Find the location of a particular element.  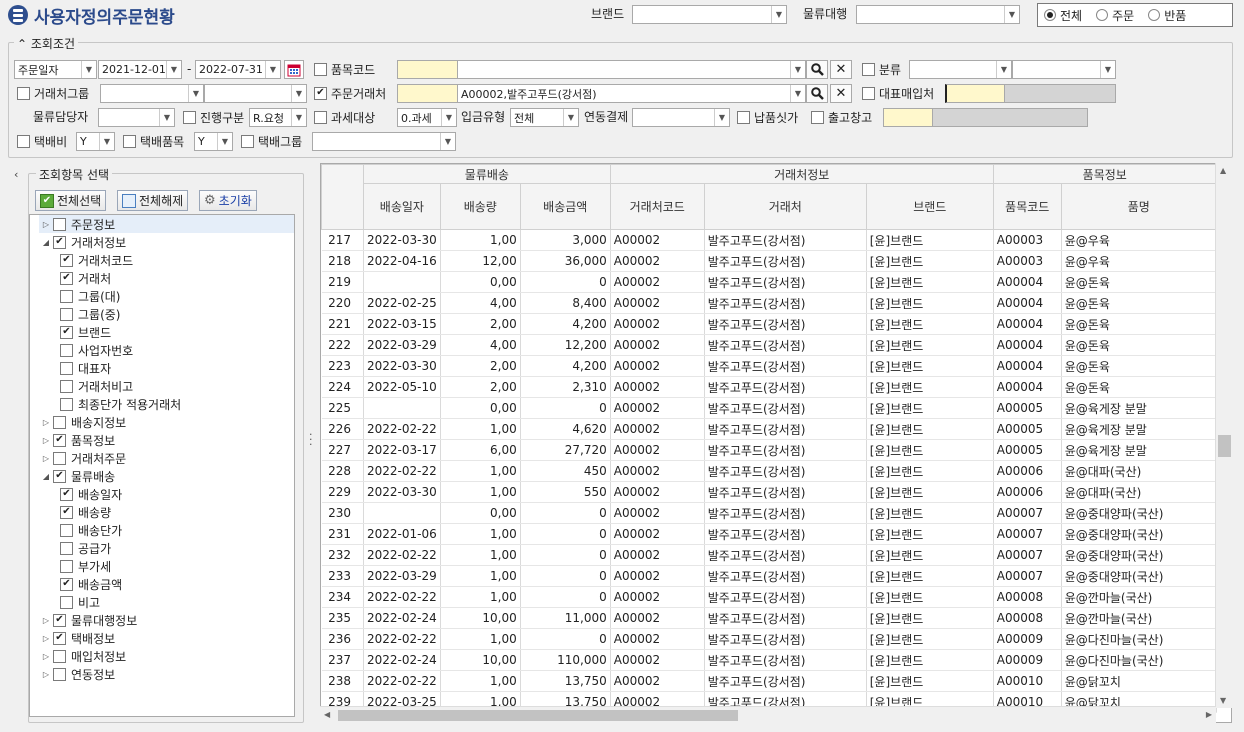

column-header: 브랜드 is located at coordinates (929, 206).